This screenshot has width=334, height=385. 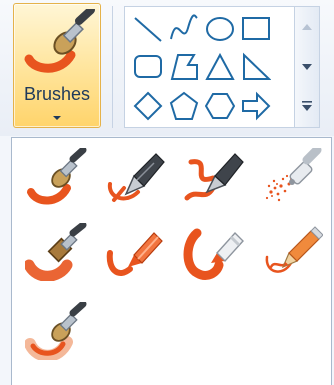 I want to click on airbrush-icon, so click(x=293, y=173).